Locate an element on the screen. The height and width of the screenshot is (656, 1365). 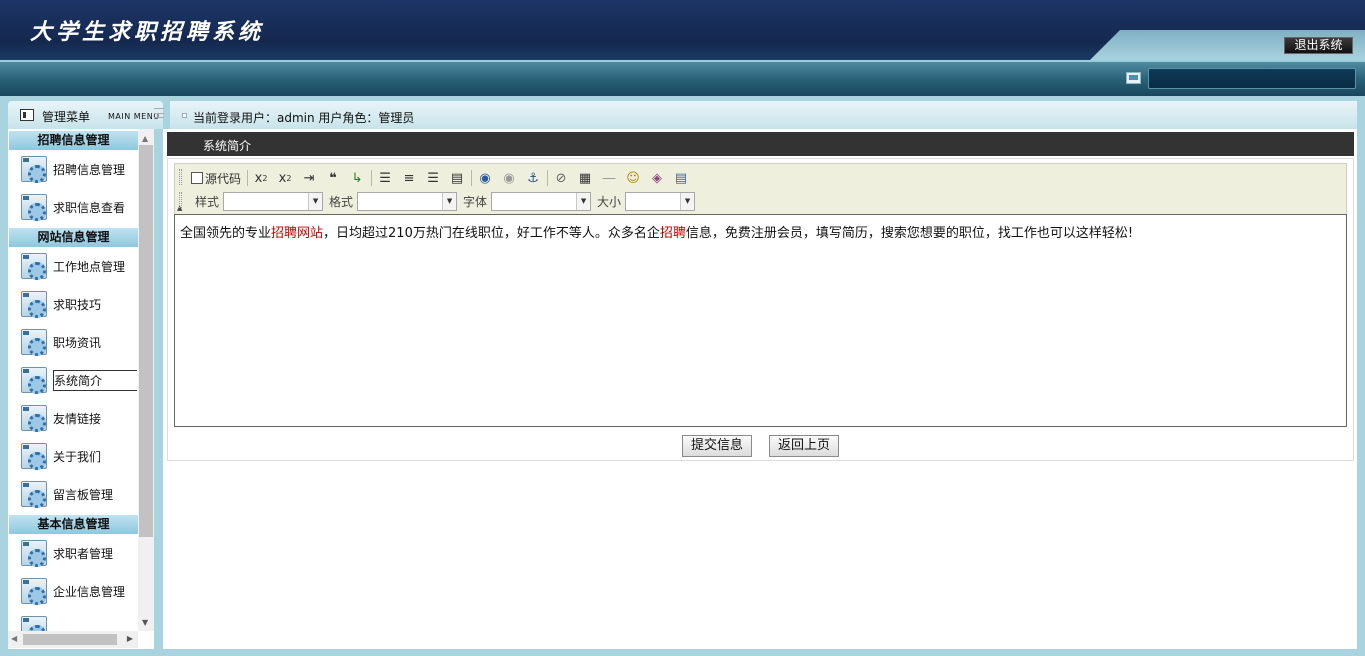
sidebar-item-work-location: 工作地点管理 is located at coordinates (73, 266).